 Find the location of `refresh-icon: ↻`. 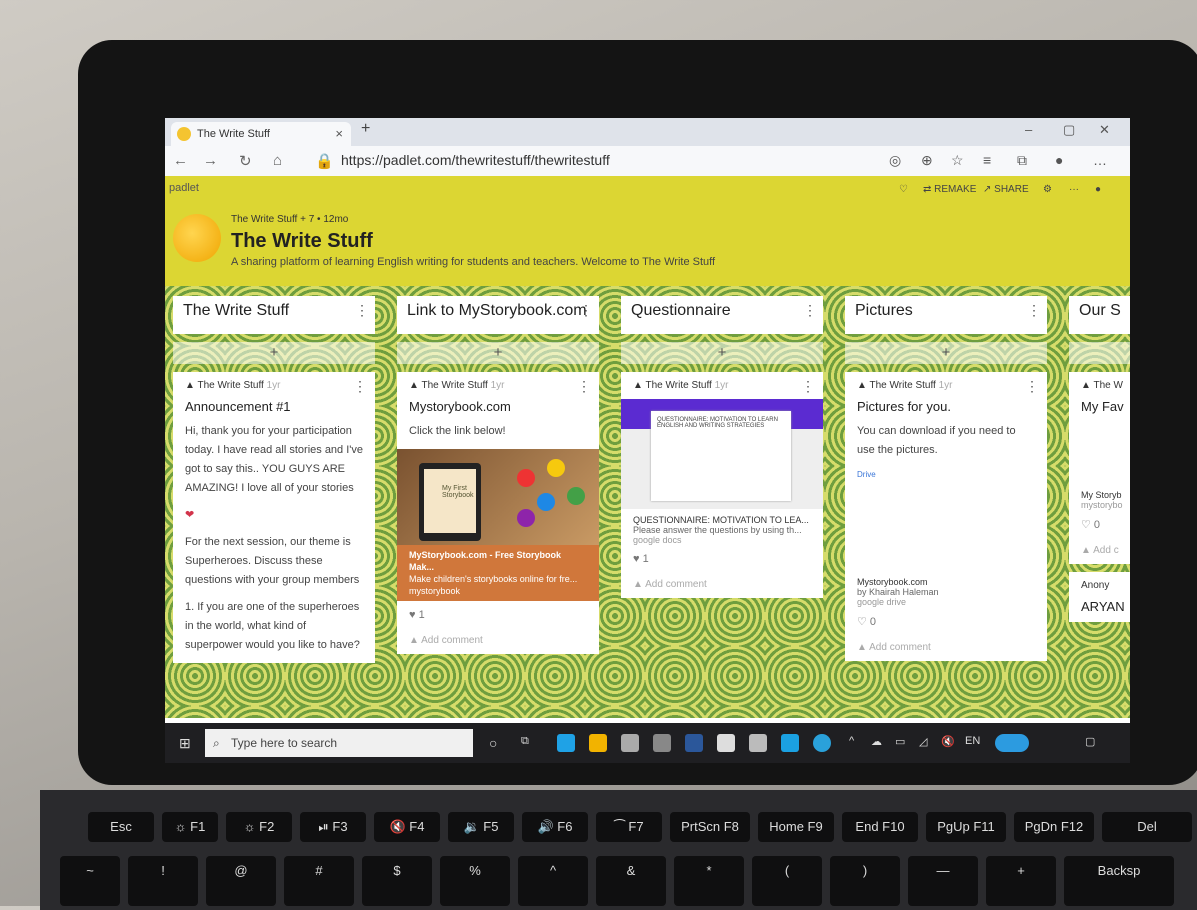

refresh-icon: ↻ is located at coordinates (245, 161).